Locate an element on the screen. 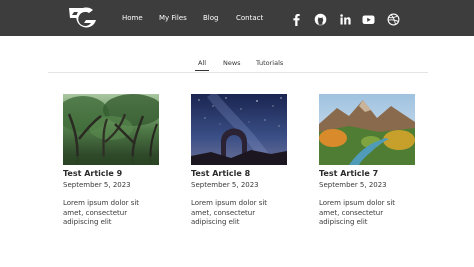  active-tab-indicator is located at coordinates (202, 70).